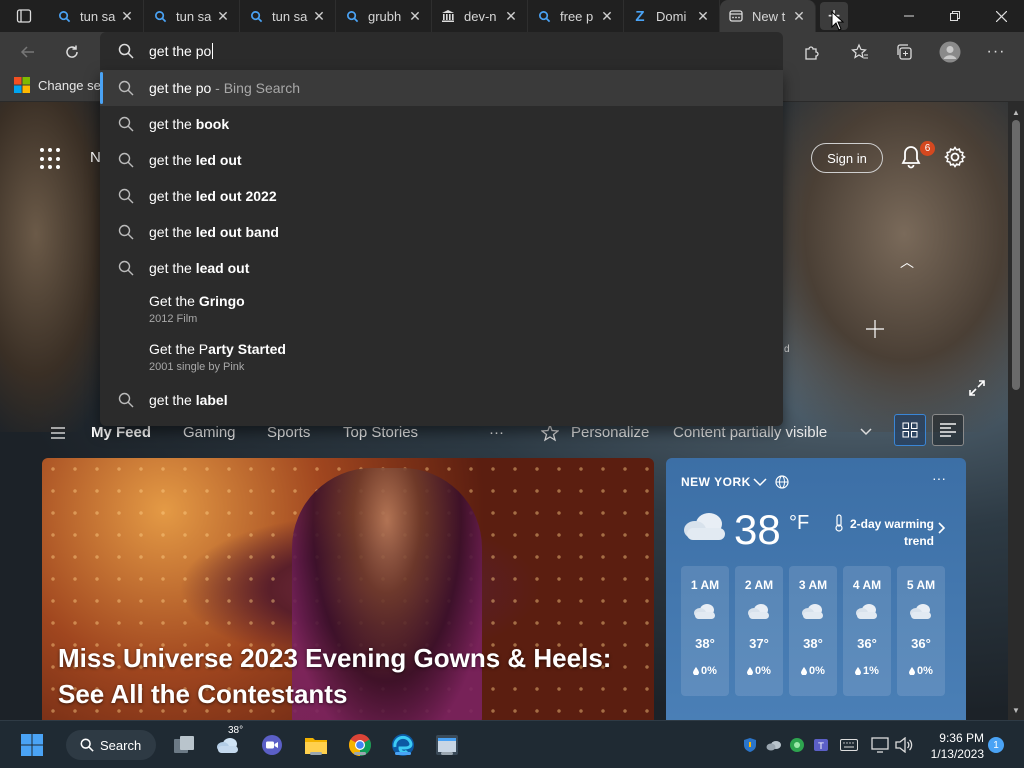  What do you see at coordinates (782, 482) in the screenshot?
I see `globe-icon` at bounding box center [782, 482].